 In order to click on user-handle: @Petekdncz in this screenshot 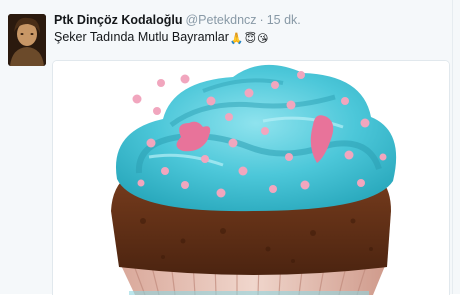, I will do `click(220, 20)`.